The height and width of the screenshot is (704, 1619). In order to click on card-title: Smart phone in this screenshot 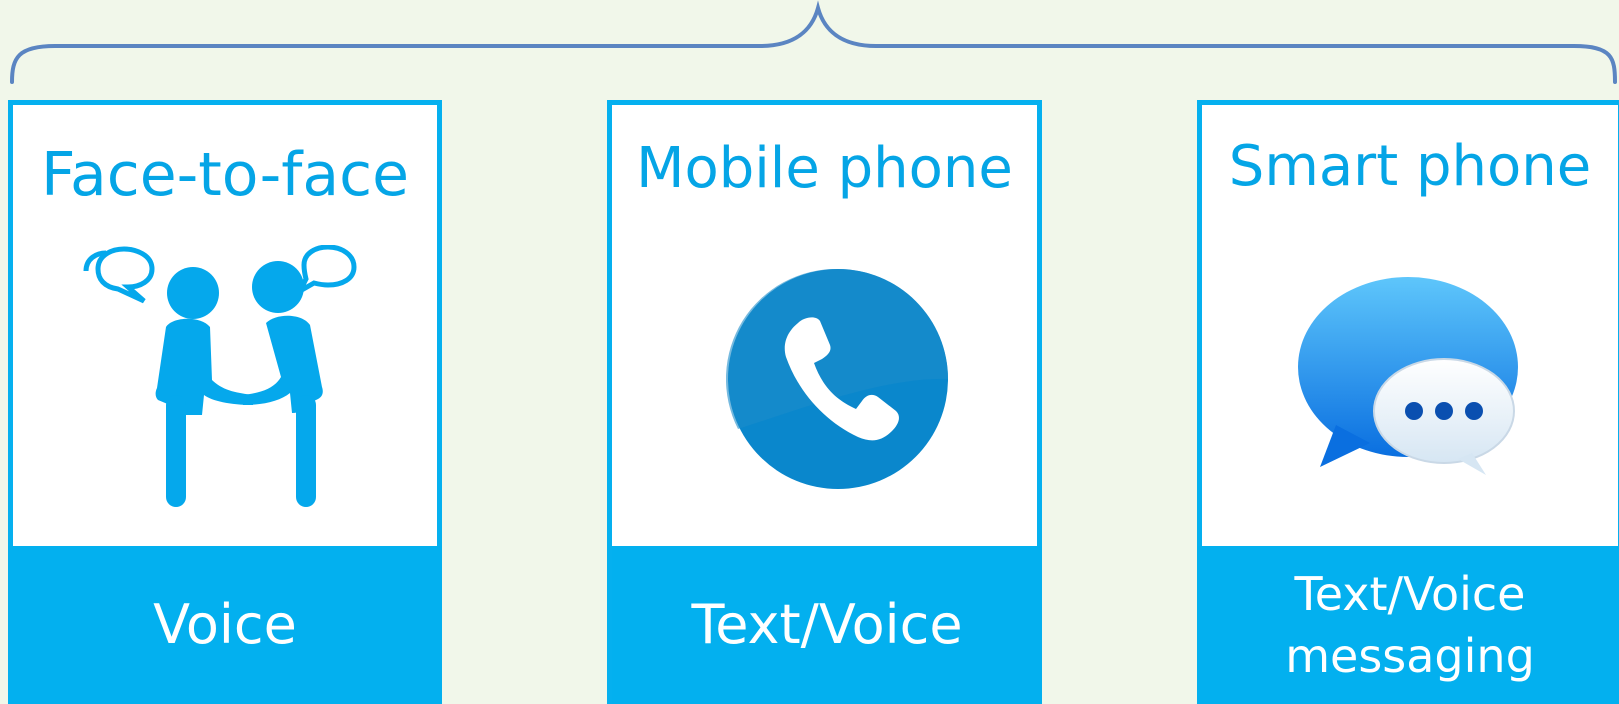, I will do `click(1410, 166)`.